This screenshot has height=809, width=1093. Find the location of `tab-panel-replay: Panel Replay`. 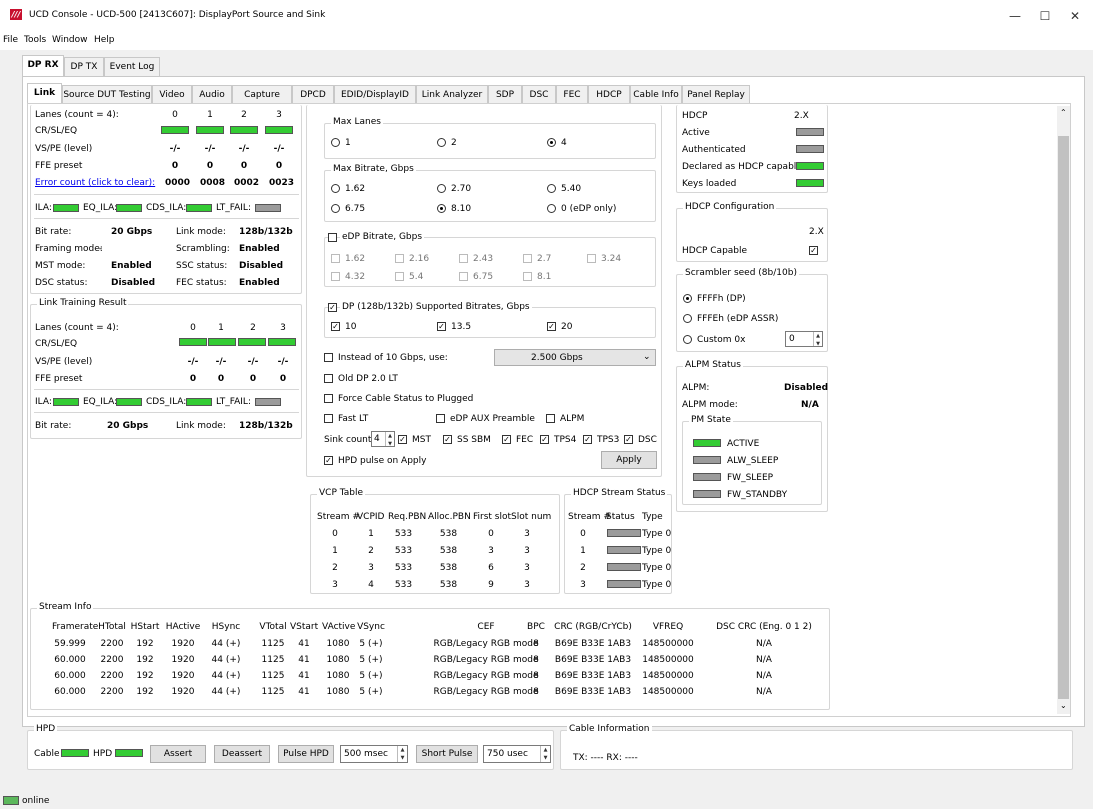

tab-panel-replay: Panel Replay is located at coordinates (716, 94).